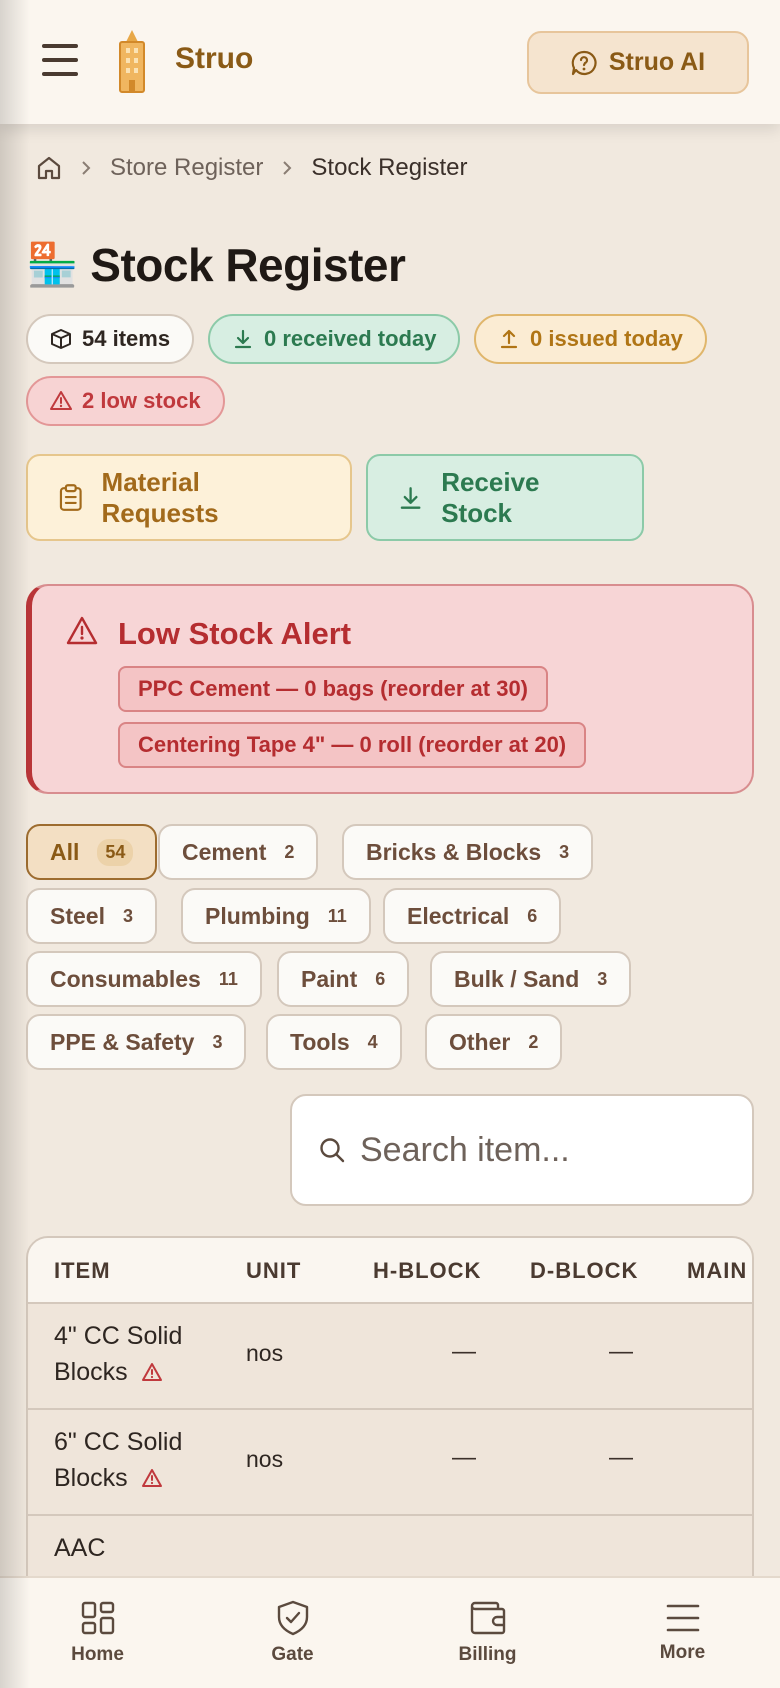  What do you see at coordinates (265, 1353) in the screenshot?
I see `unit-cell: nos` at bounding box center [265, 1353].